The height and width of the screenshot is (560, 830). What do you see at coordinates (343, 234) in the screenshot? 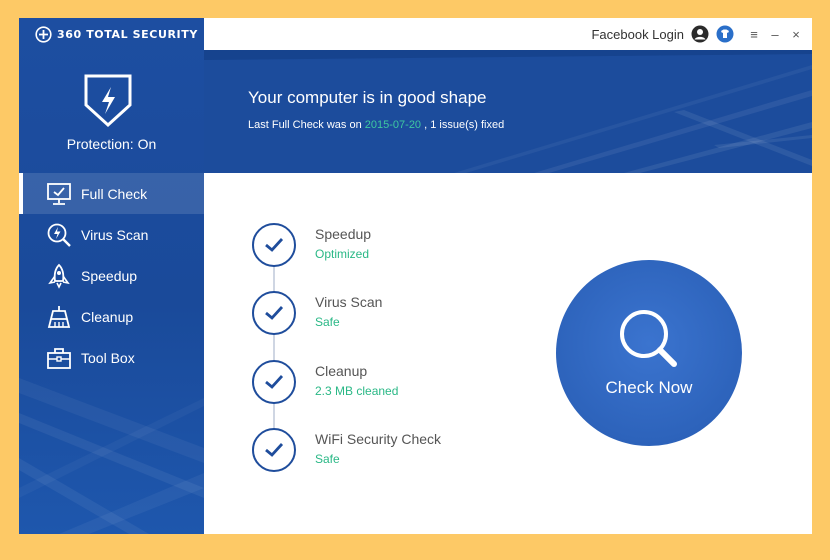
I see `check-name: Speedup` at bounding box center [343, 234].